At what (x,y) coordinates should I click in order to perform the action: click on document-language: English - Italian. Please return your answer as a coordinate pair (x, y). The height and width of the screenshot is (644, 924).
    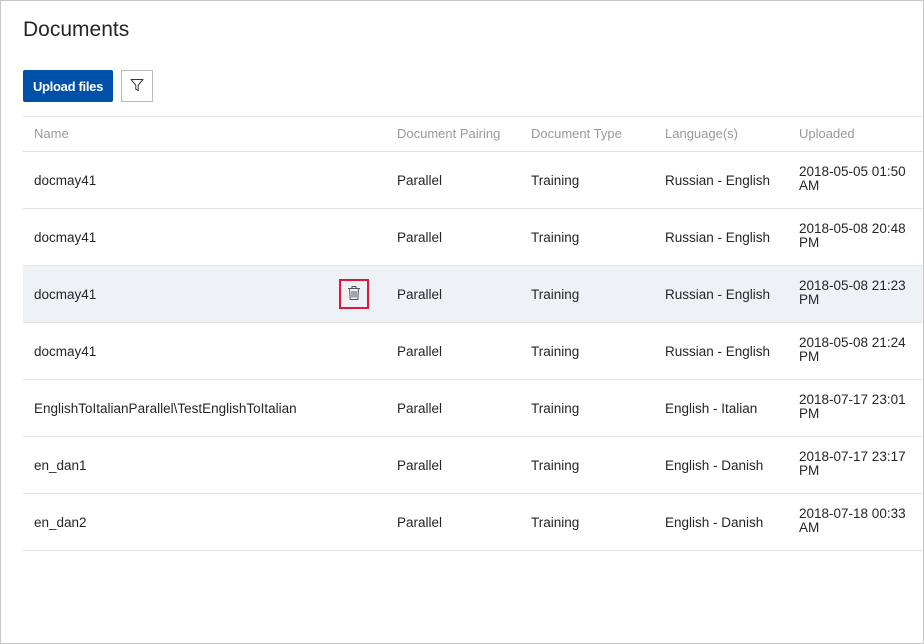
    Looking at the image, I should click on (711, 408).